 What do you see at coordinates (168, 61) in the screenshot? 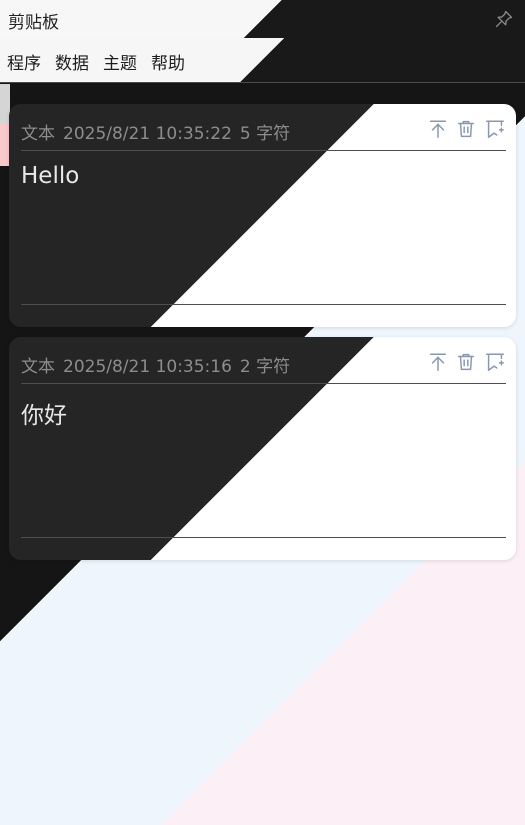
I see `menu-item-help: 帮助` at bounding box center [168, 61].